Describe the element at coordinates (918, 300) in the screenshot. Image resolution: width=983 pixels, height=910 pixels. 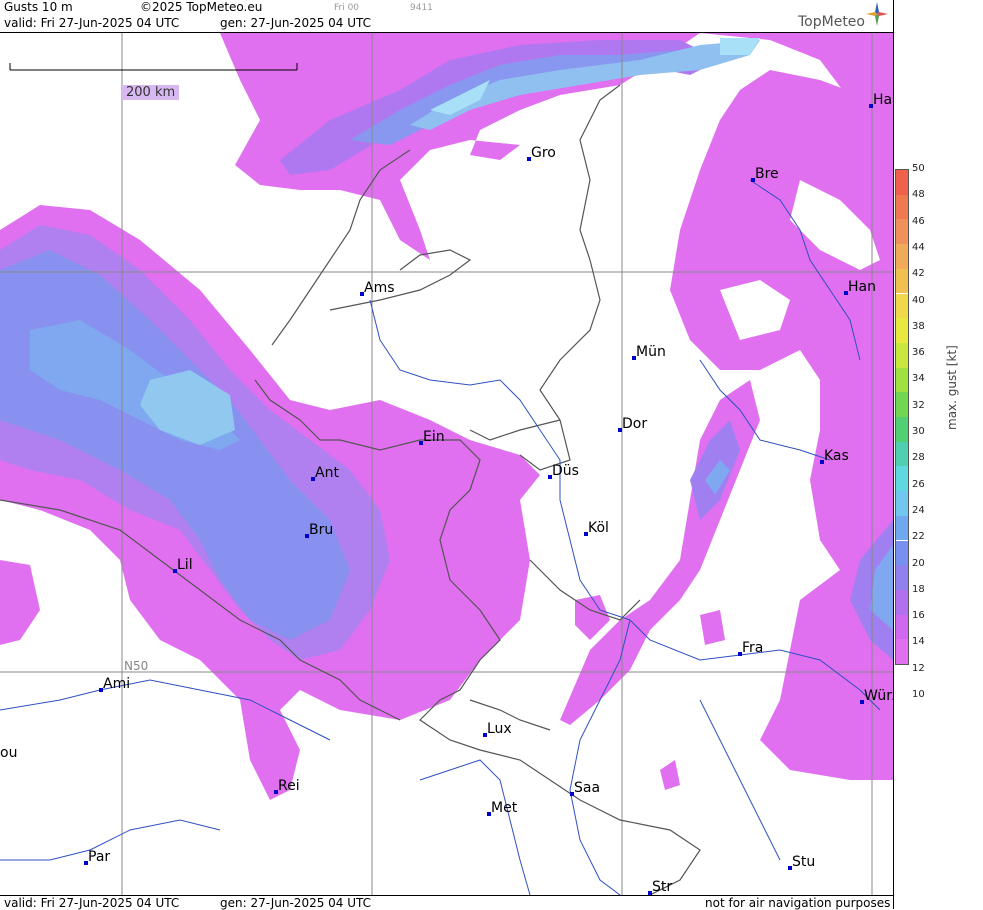
I see `legend-tick-label: 40` at that location.